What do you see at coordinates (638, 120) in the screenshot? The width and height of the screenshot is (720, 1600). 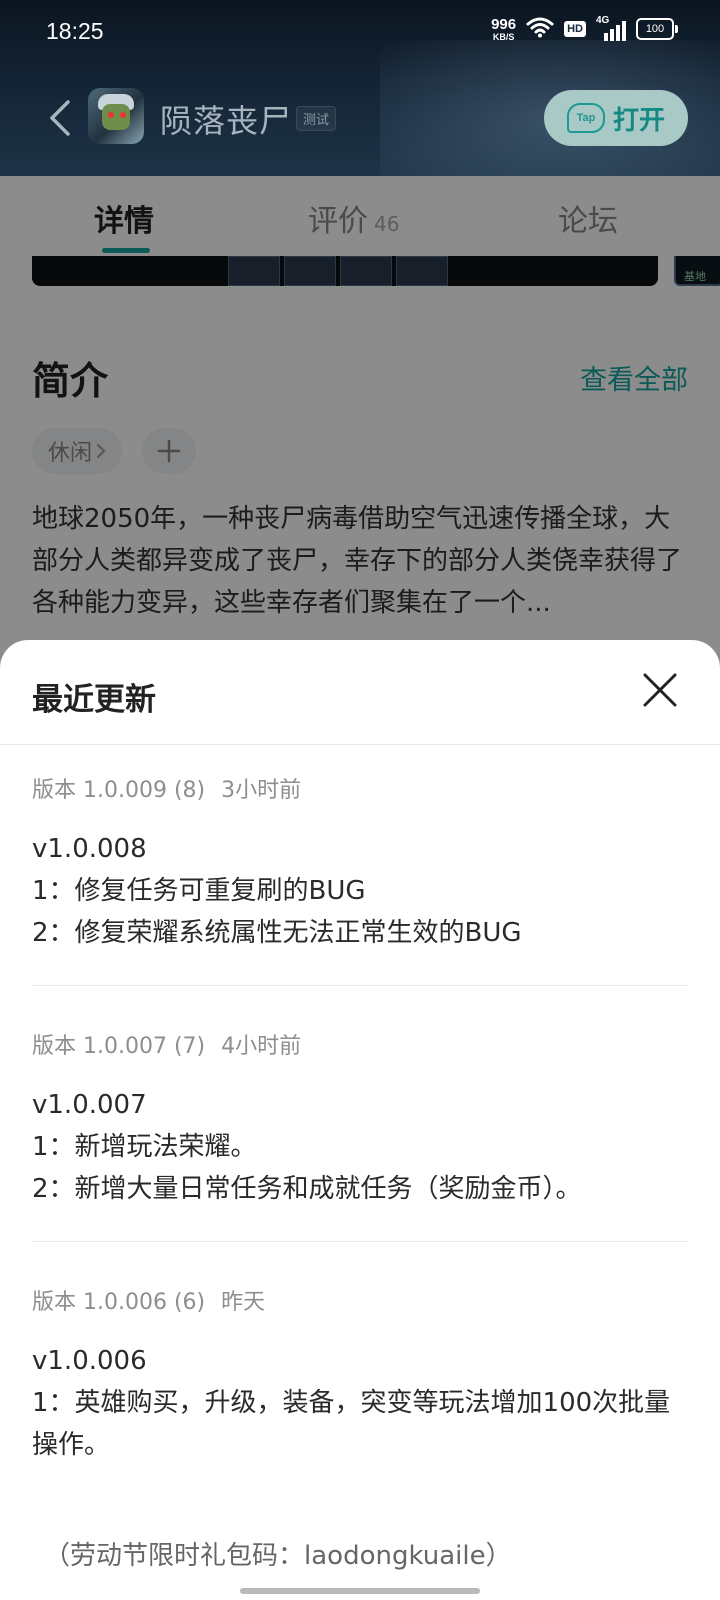 I see `open-button-label: 打开` at bounding box center [638, 120].